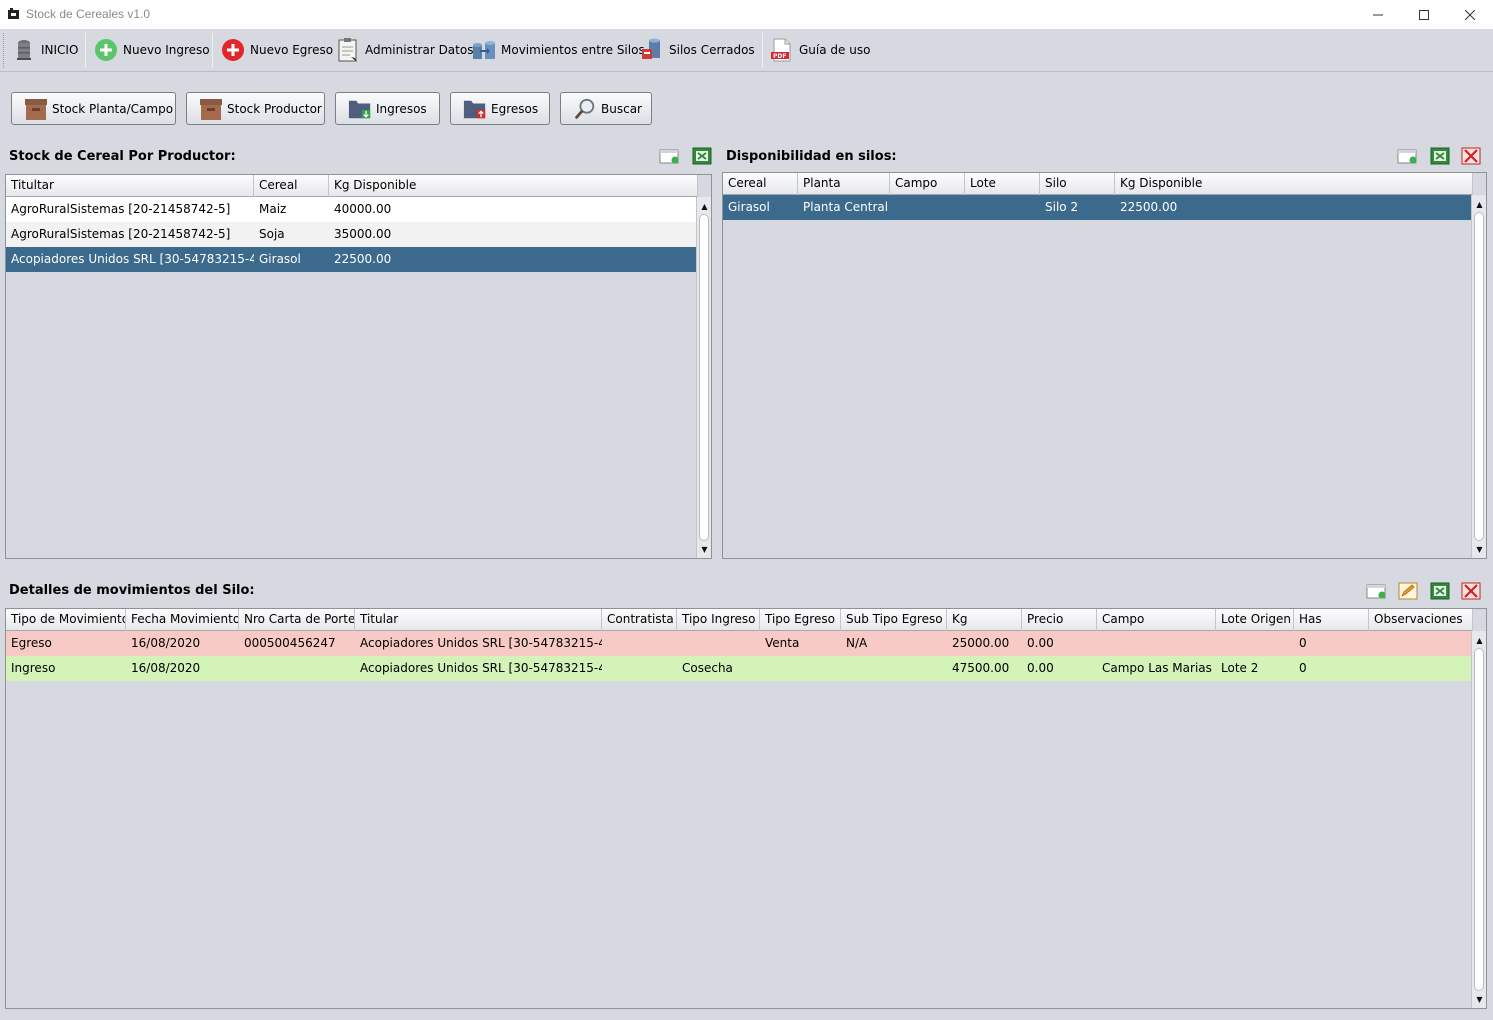  What do you see at coordinates (894, 620) in the screenshot?
I see `column-header: Sub Tipo Egreso` at bounding box center [894, 620].